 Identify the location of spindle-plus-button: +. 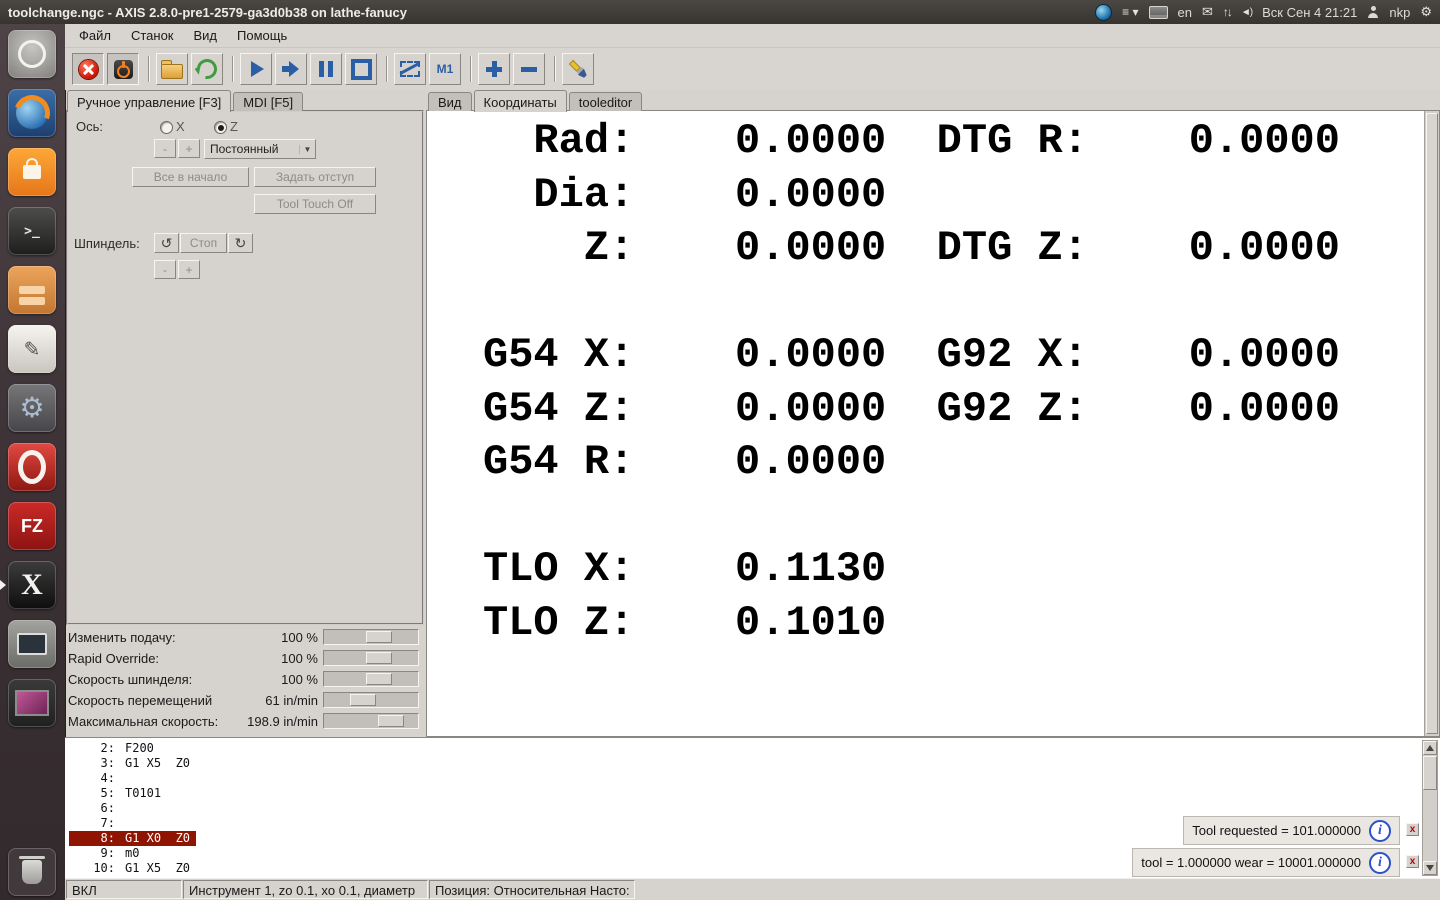
(189, 269).